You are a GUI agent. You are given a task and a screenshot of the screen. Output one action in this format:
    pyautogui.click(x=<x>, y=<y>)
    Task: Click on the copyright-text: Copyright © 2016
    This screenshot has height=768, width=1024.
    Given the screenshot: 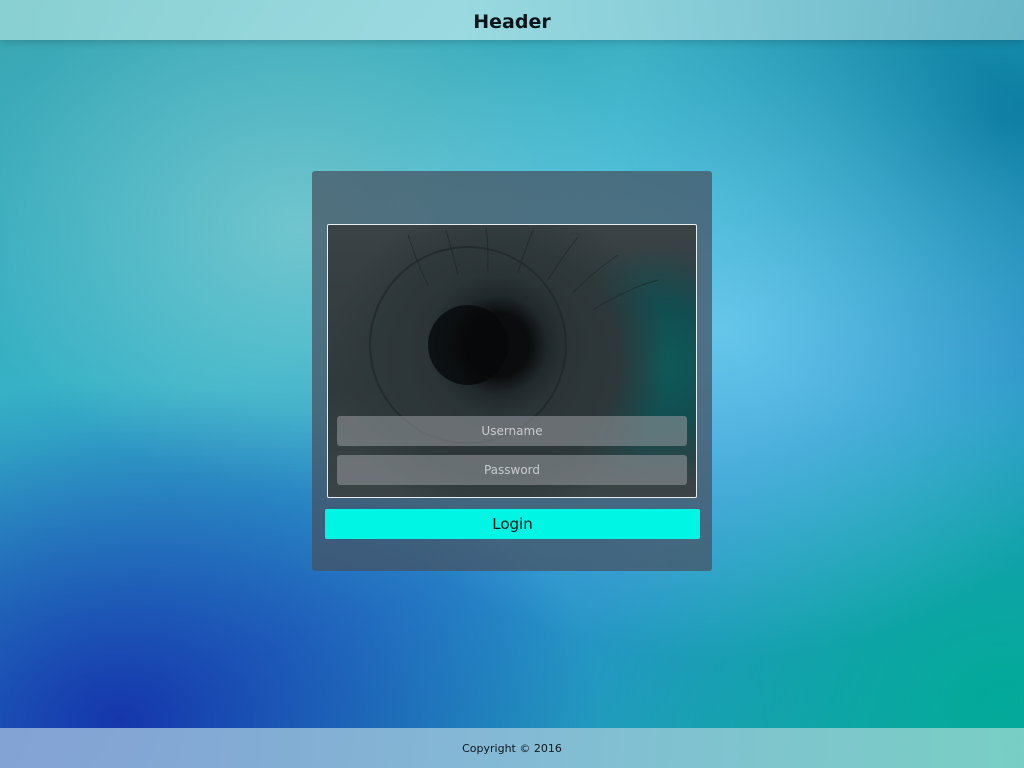 What is the action you would take?
    pyautogui.click(x=512, y=748)
    